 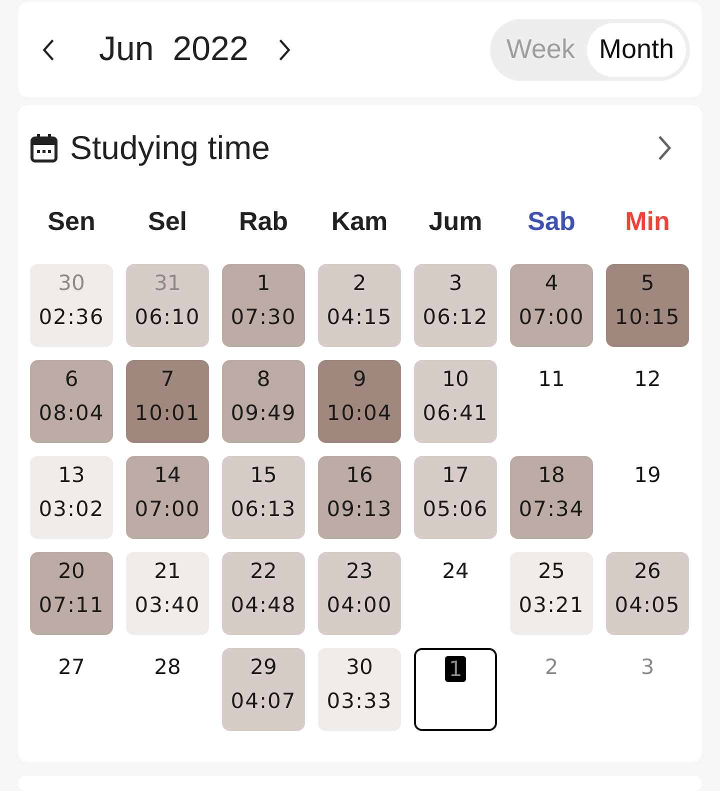 I want to click on day-number: 10, so click(x=455, y=379).